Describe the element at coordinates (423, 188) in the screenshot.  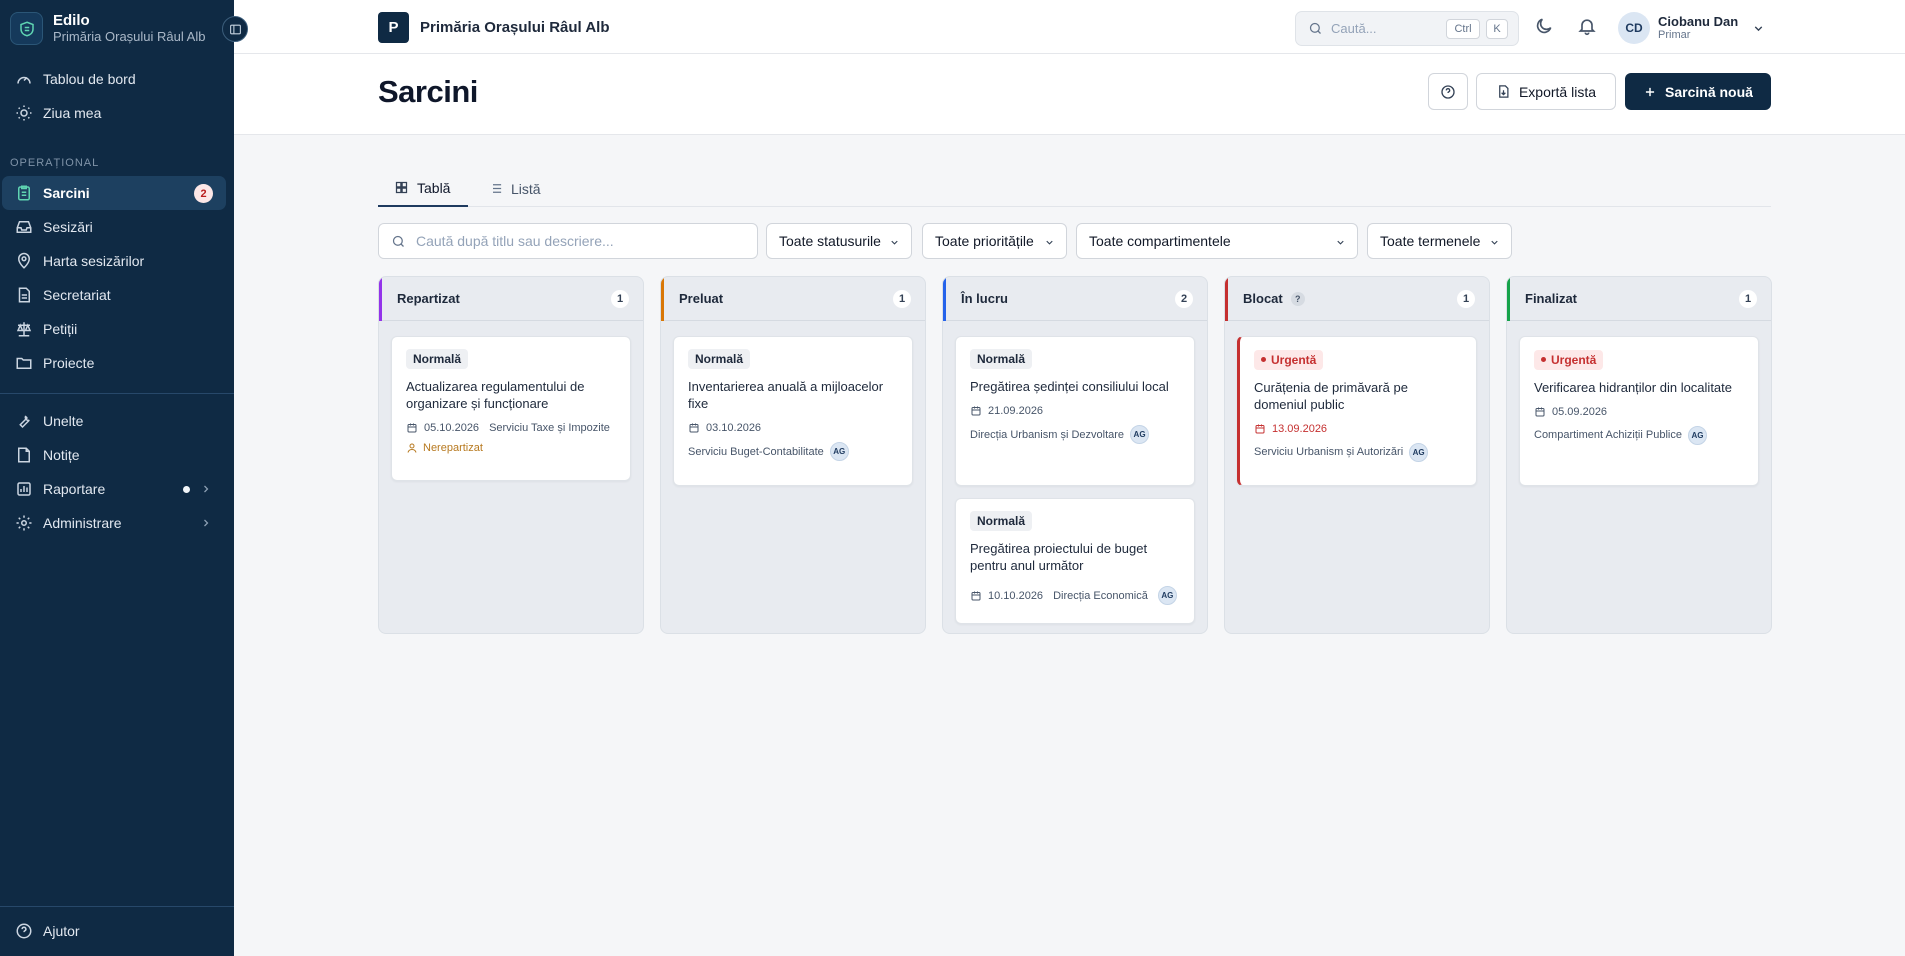
I see `tab-board: Tablă` at that location.